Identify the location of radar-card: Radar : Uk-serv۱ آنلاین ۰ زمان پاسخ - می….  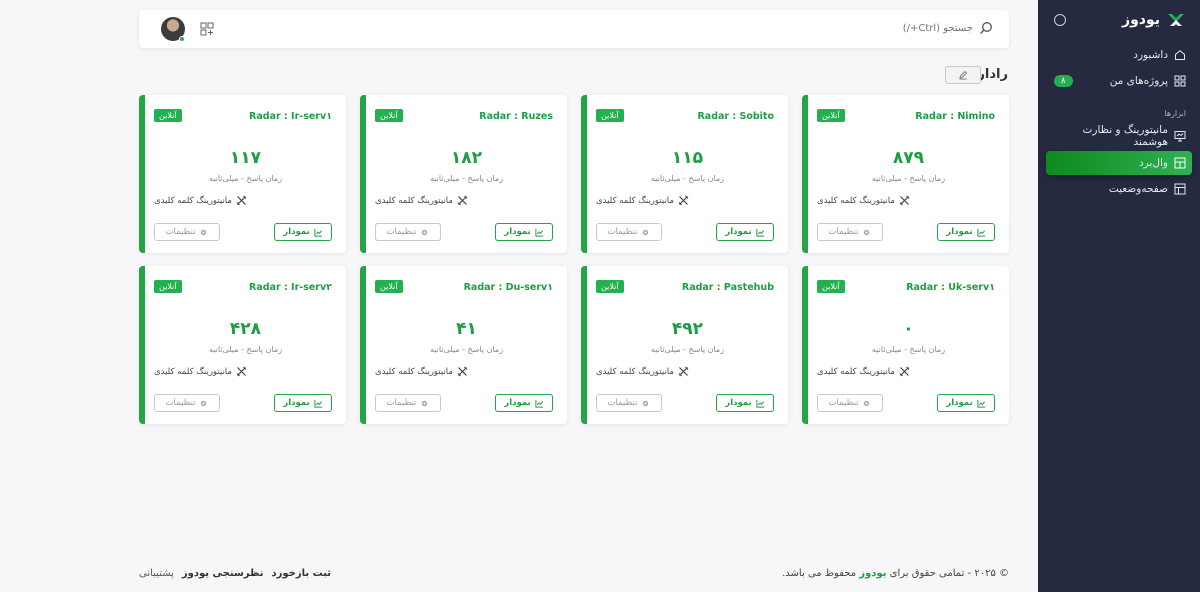
(905, 345).